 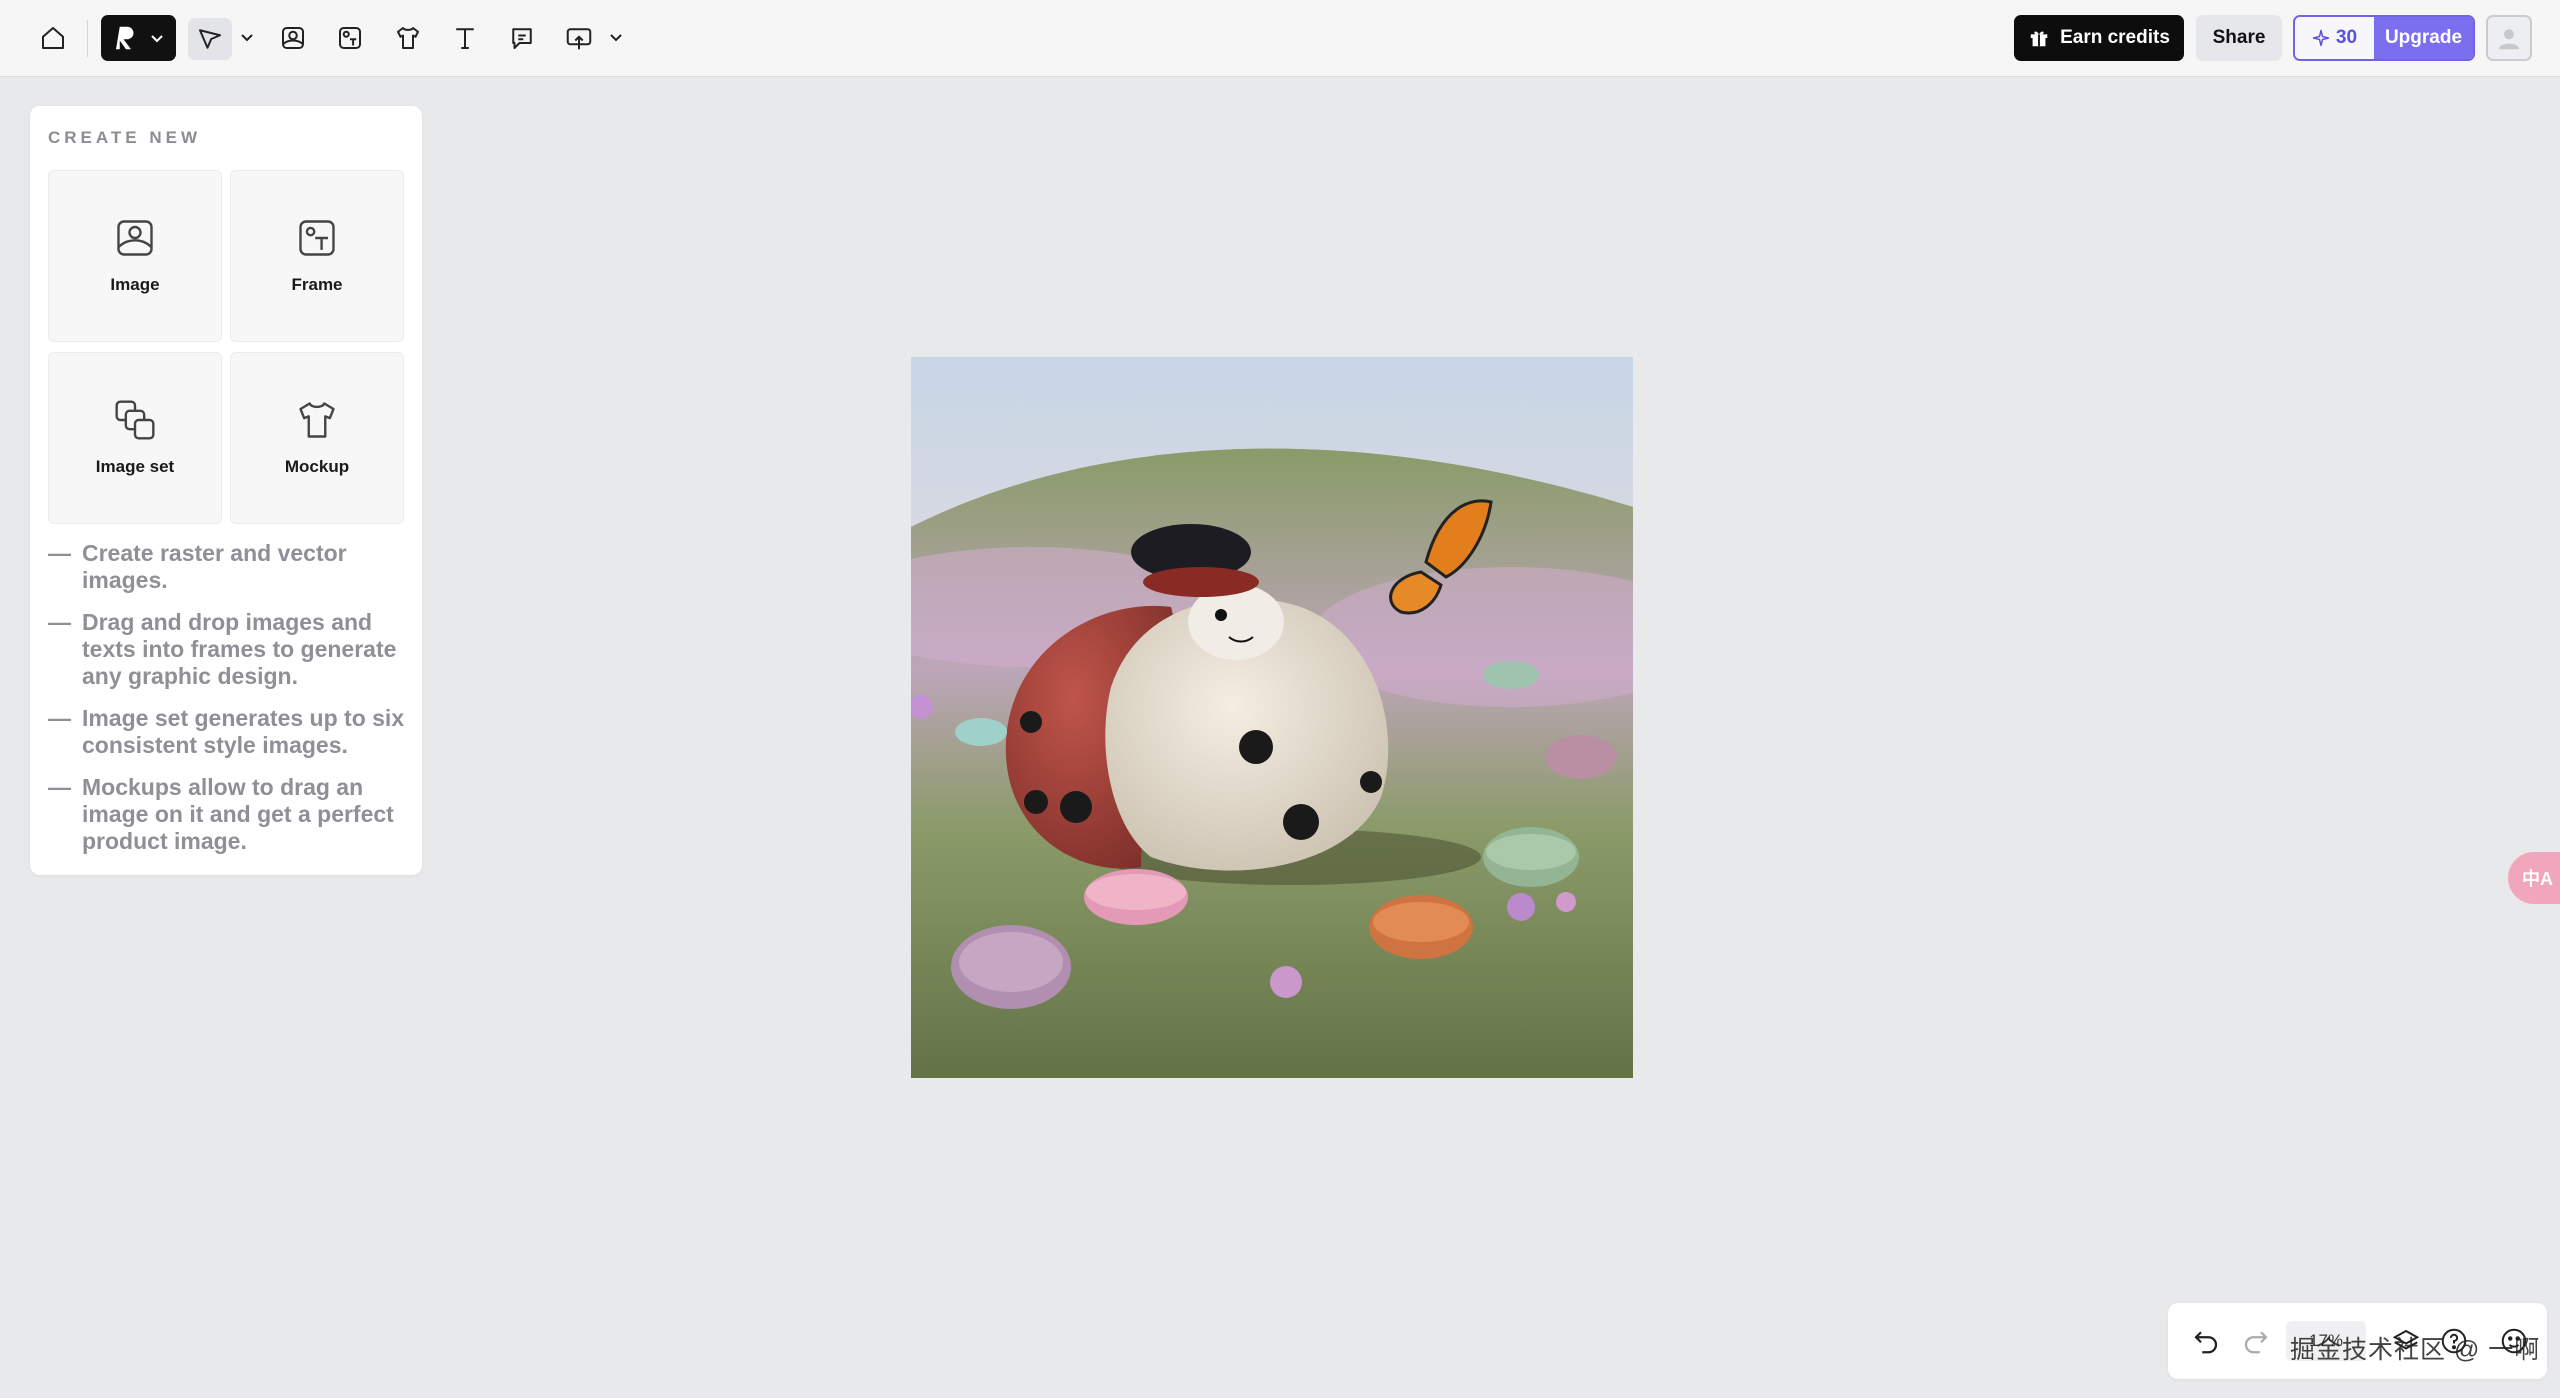 I want to click on sparkle-icon, so click(x=2321, y=38).